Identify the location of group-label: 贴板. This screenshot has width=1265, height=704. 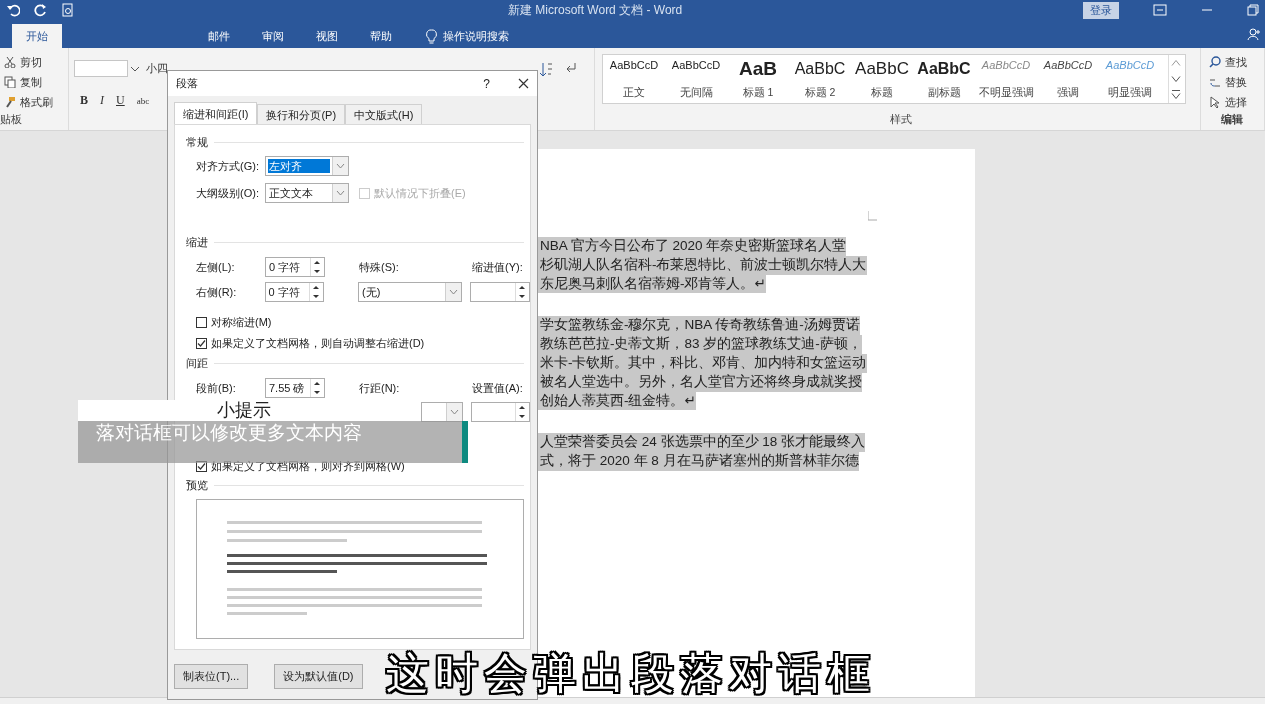
(11, 119).